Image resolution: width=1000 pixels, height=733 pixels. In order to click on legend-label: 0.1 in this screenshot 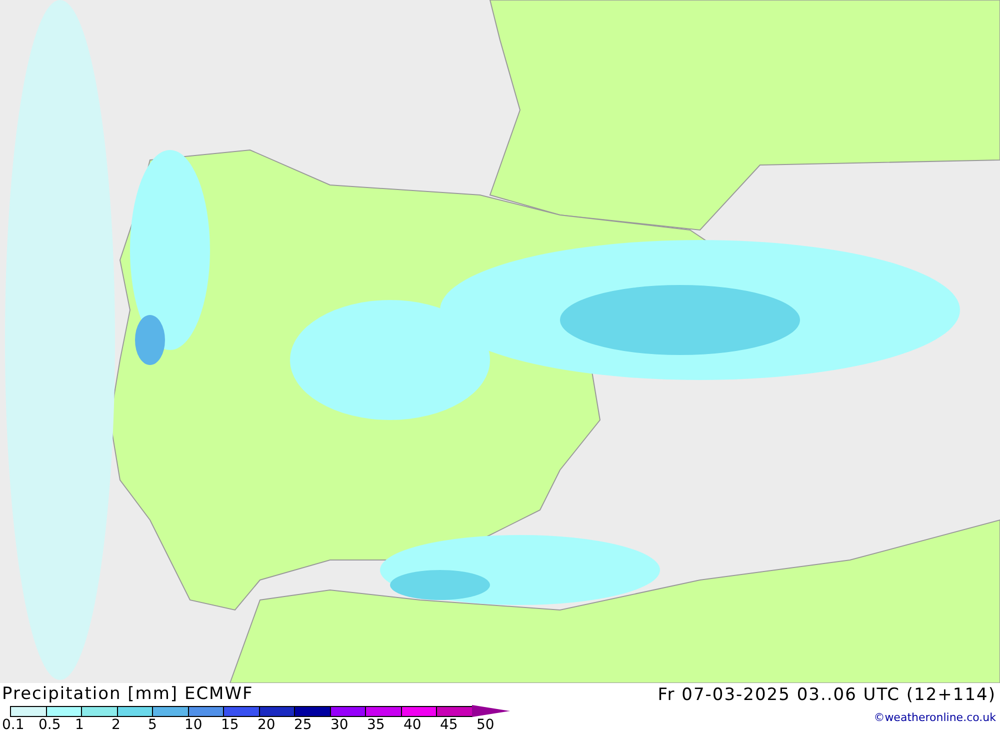, I will do `click(13, 725)`.